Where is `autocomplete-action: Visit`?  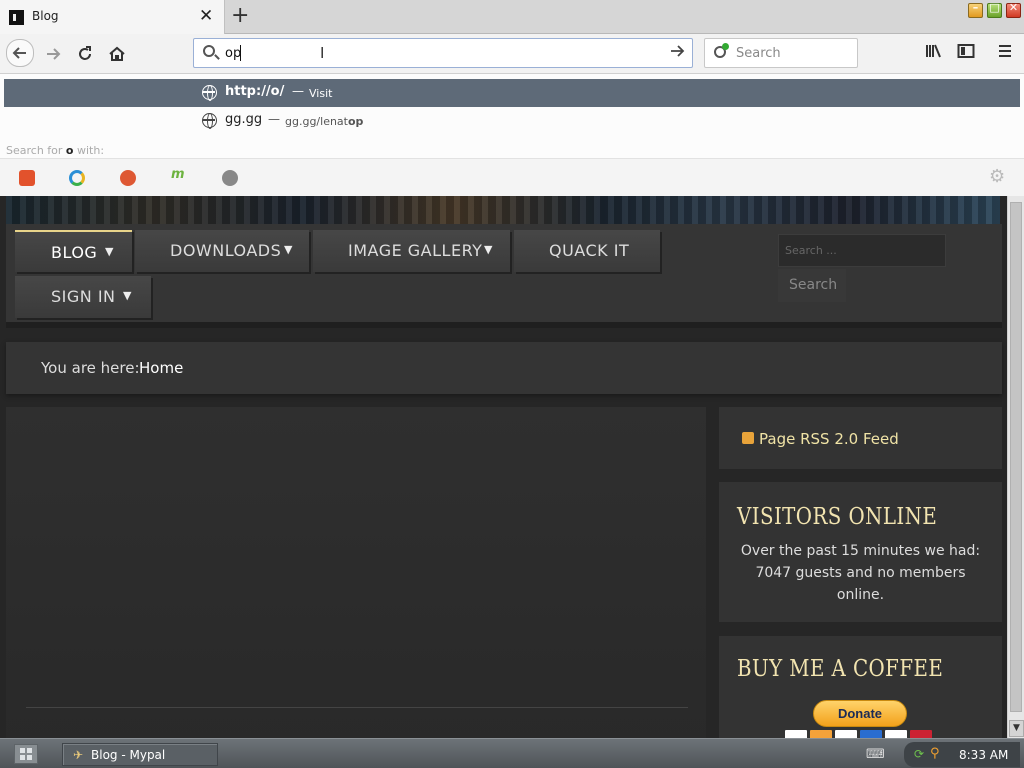 autocomplete-action: Visit is located at coordinates (321, 93).